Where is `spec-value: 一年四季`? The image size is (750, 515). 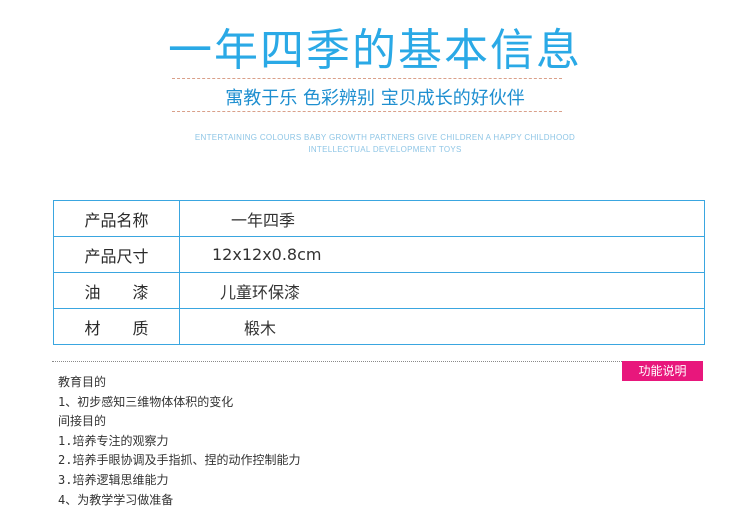 spec-value: 一年四季 is located at coordinates (442, 218).